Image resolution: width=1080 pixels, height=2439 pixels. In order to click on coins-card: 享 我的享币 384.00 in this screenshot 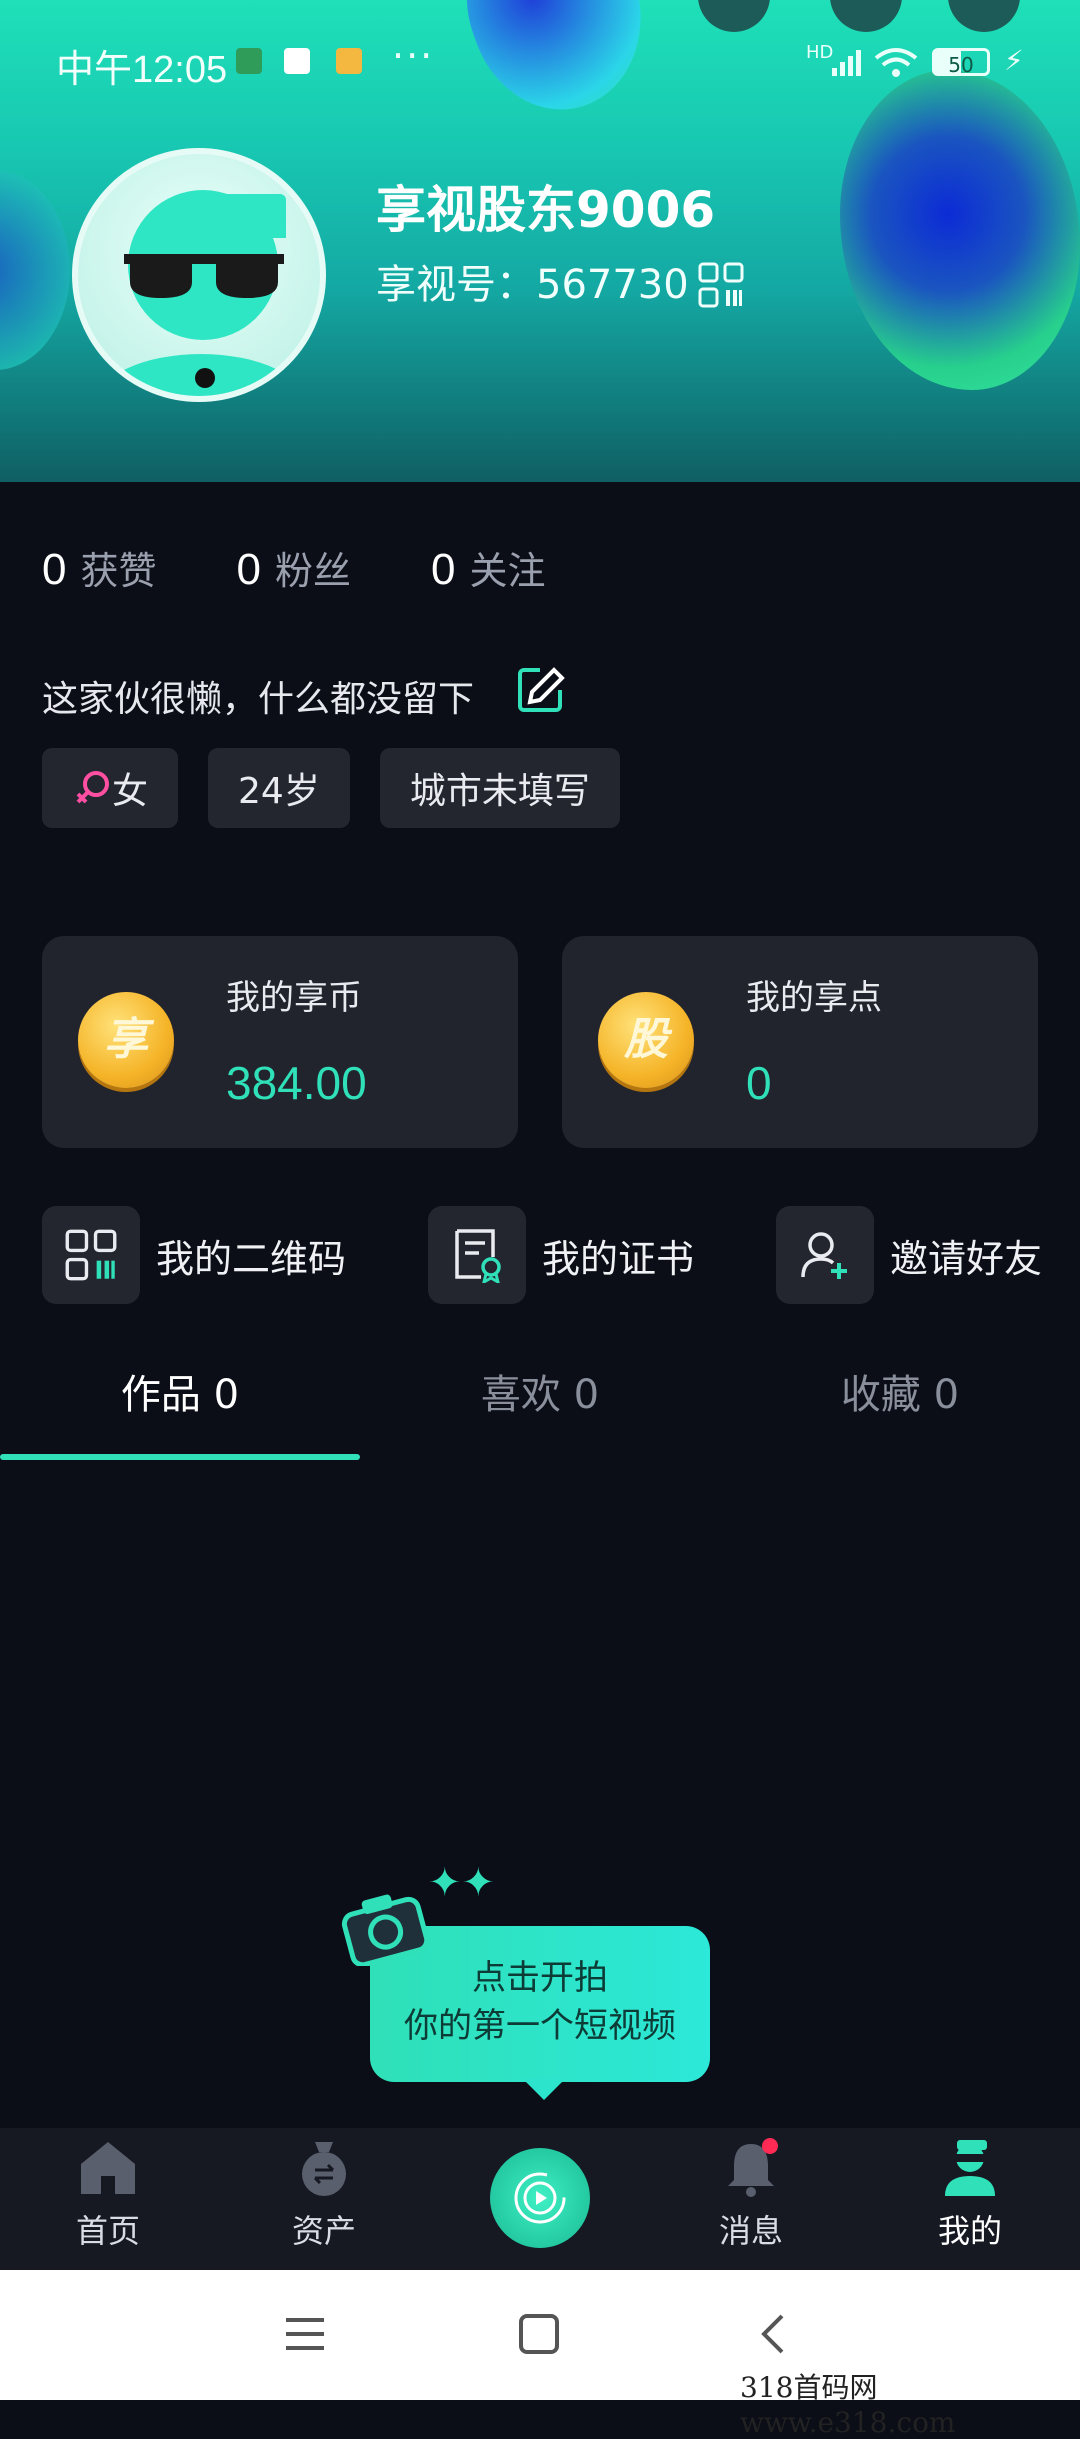, I will do `click(280, 1042)`.